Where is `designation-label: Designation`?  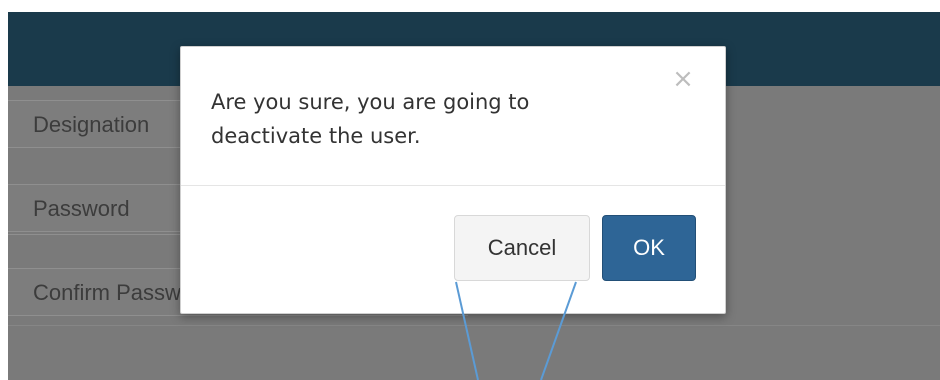 designation-label: Designation is located at coordinates (91, 124).